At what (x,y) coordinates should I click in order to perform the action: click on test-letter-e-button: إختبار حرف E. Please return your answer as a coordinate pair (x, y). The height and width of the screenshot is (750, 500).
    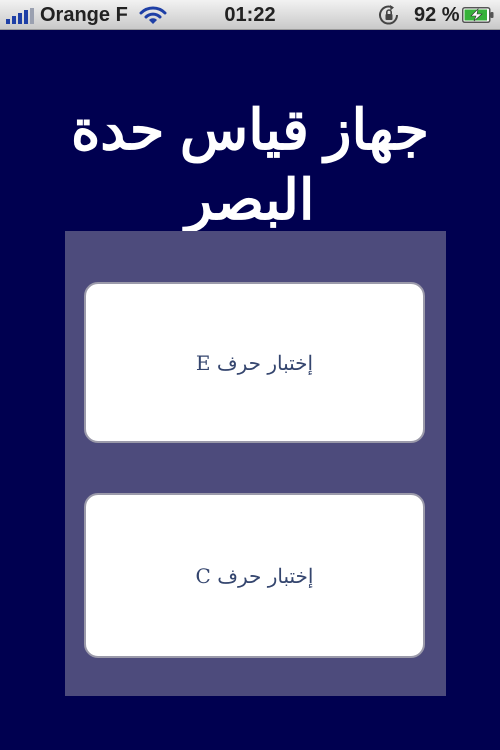
    Looking at the image, I should click on (254, 362).